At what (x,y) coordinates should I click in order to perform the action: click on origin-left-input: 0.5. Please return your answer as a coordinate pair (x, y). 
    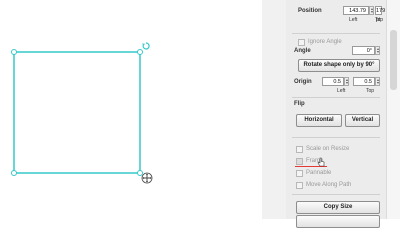
    Looking at the image, I should click on (333, 81).